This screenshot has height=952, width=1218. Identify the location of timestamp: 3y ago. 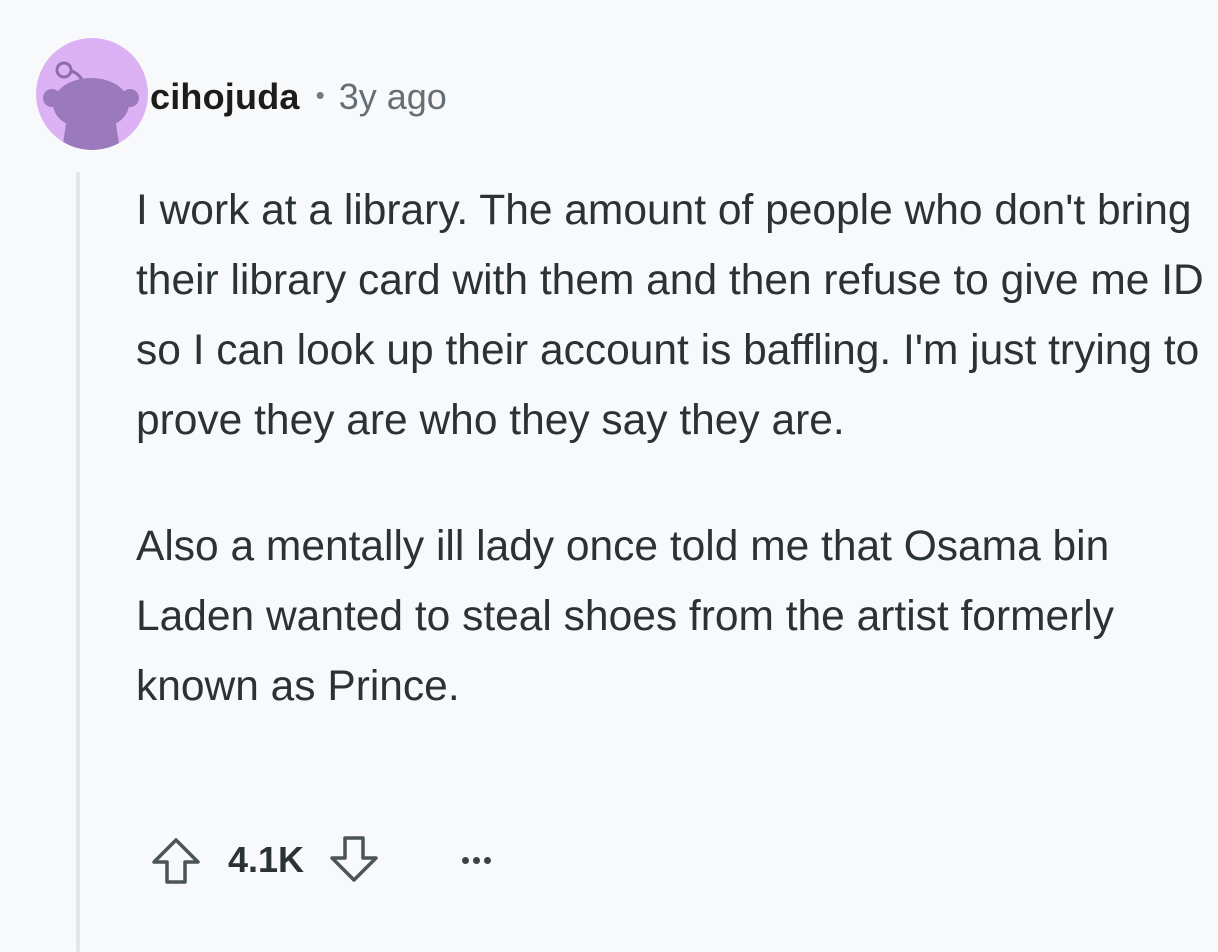
(393, 97).